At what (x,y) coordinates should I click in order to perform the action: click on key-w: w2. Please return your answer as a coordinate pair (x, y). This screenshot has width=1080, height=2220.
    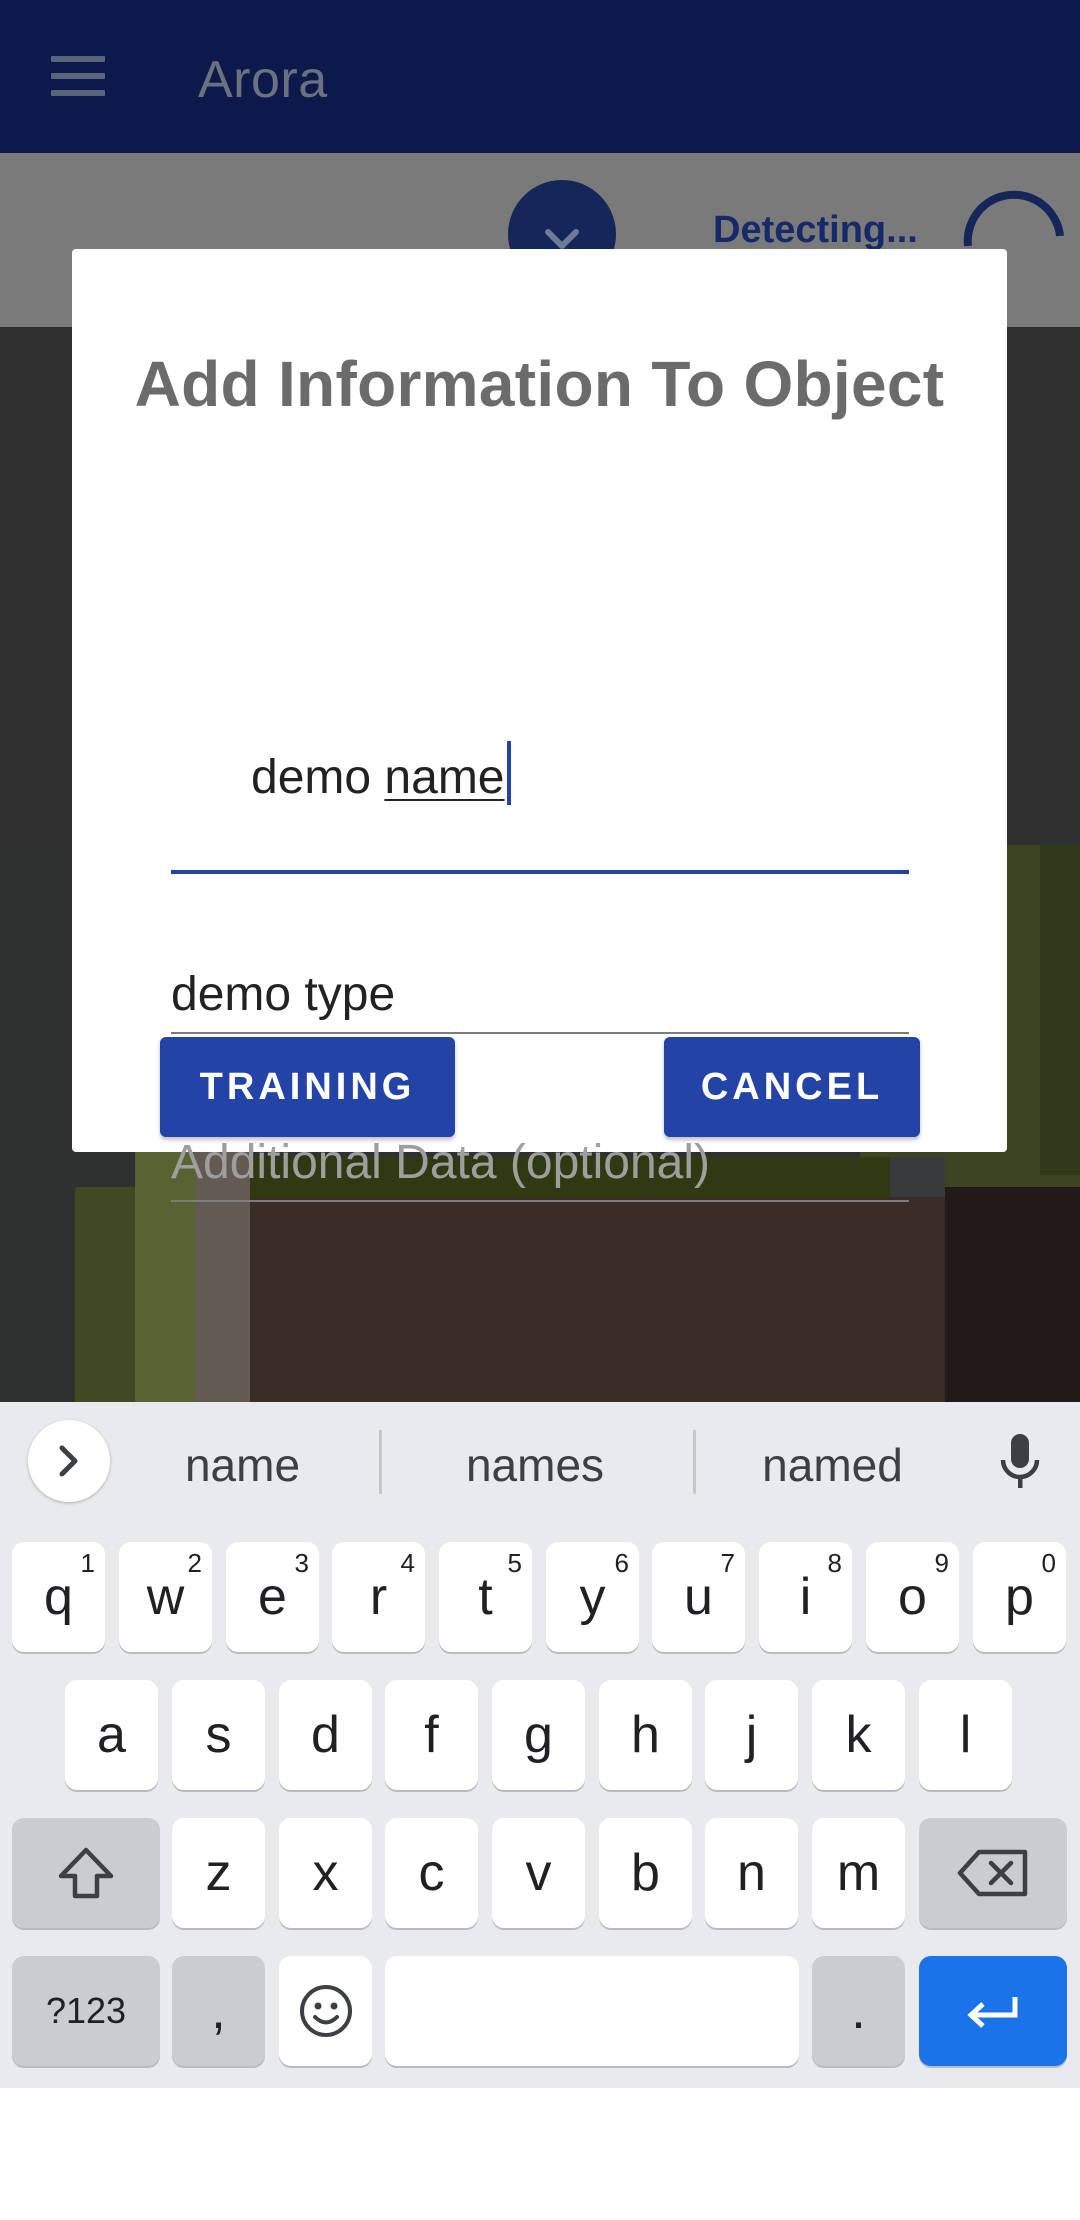
    Looking at the image, I should click on (165, 1597).